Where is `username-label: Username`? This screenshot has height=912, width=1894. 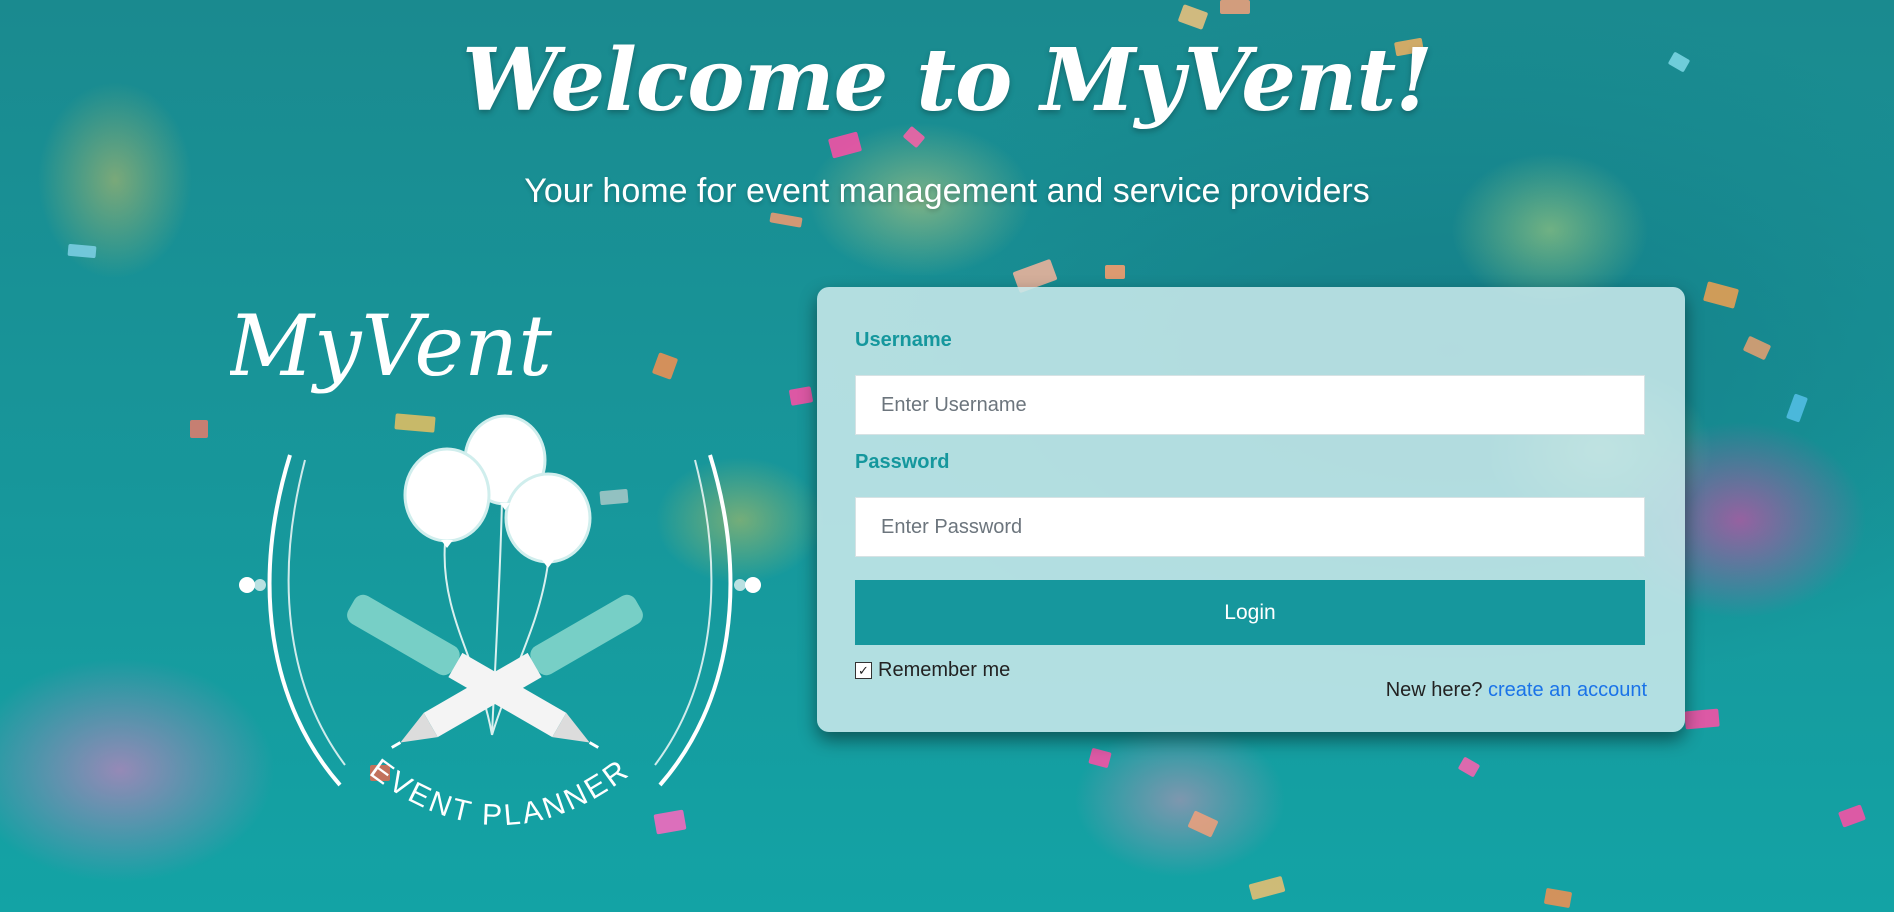 username-label: Username is located at coordinates (903, 340).